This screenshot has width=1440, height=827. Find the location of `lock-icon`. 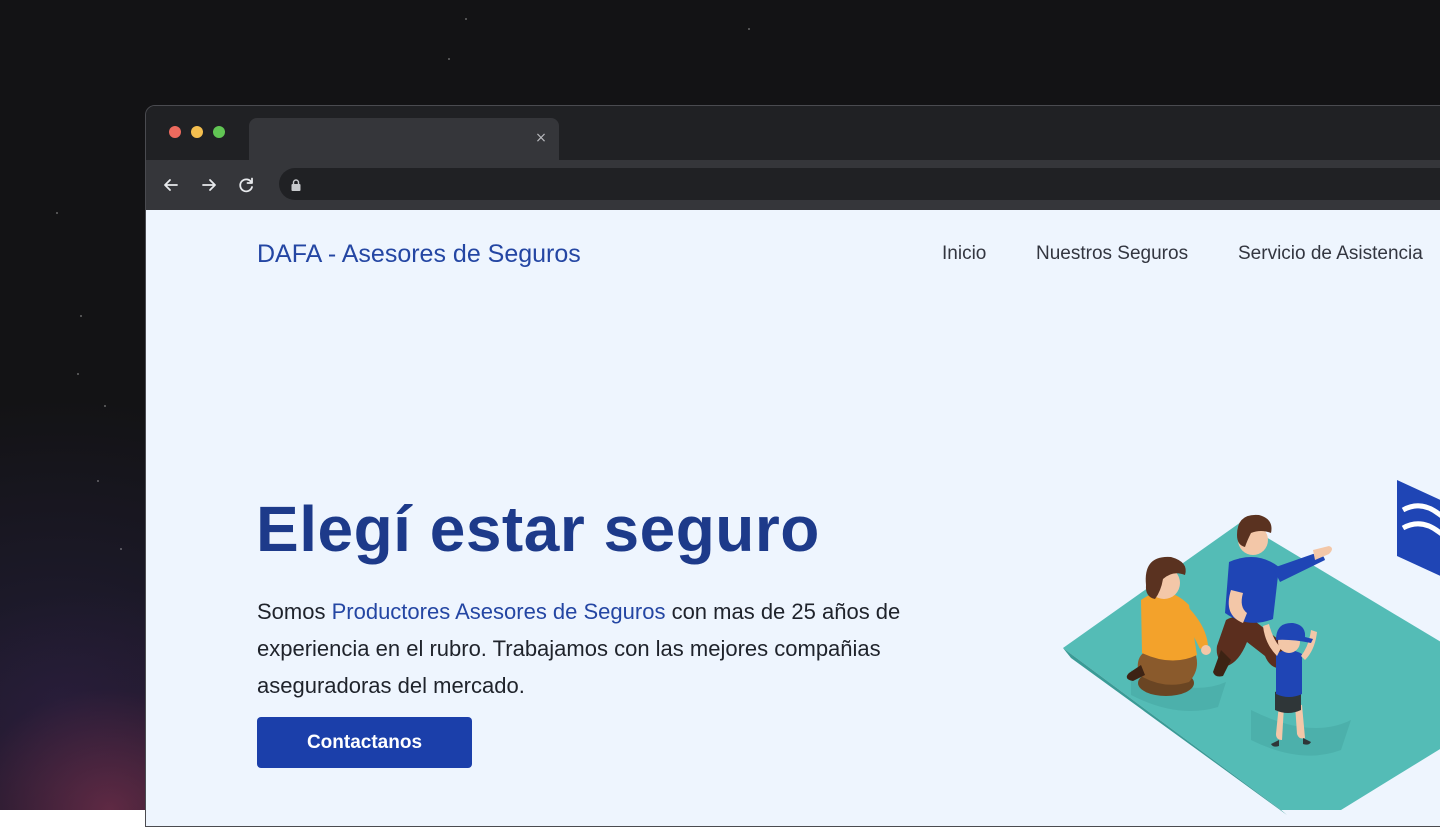

lock-icon is located at coordinates (296, 184).